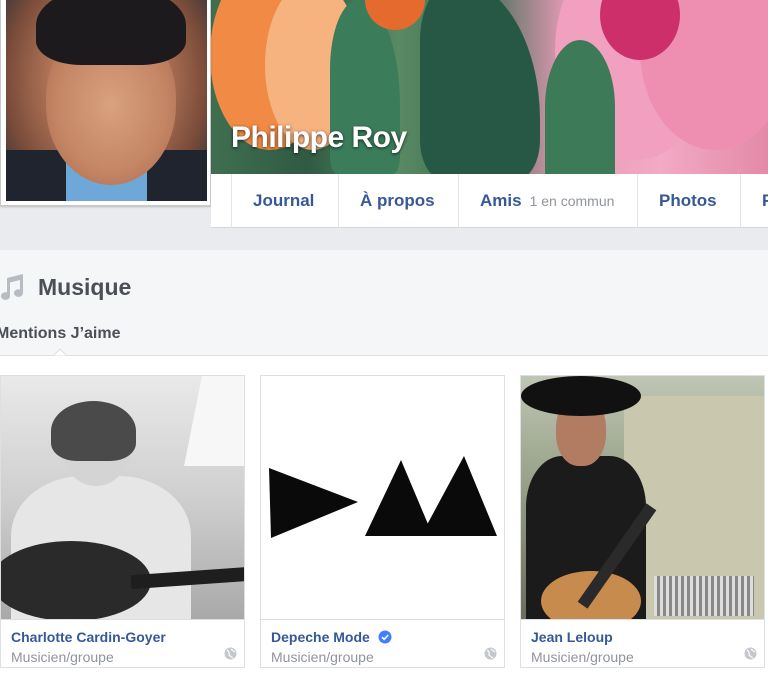 Image resolution: width=768 pixels, height=673 pixels. What do you see at coordinates (106, 100) in the screenshot?
I see `avatar` at bounding box center [106, 100].